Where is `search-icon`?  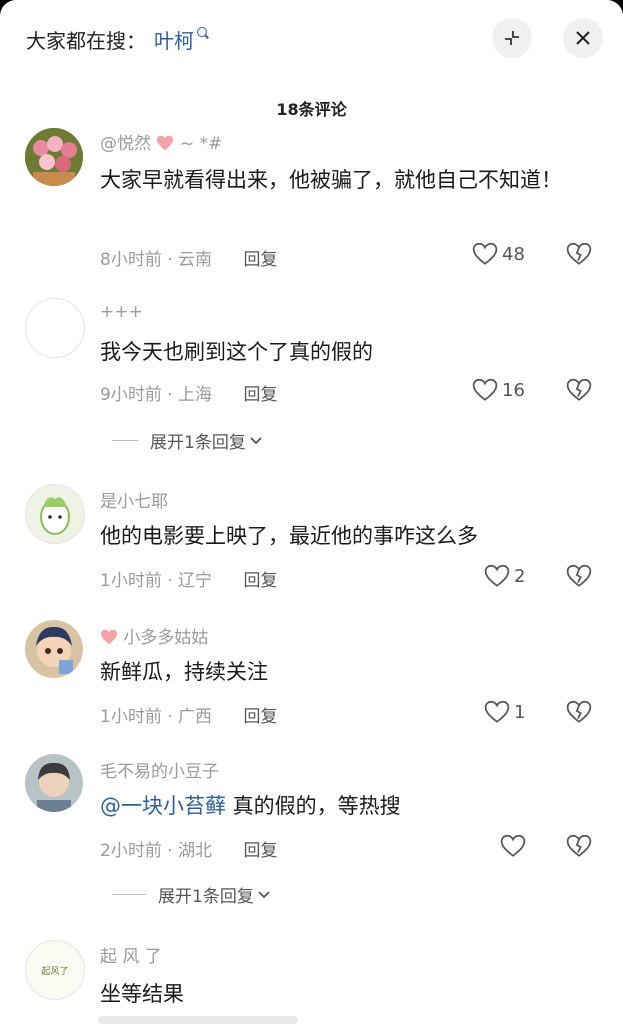
search-icon is located at coordinates (202, 32).